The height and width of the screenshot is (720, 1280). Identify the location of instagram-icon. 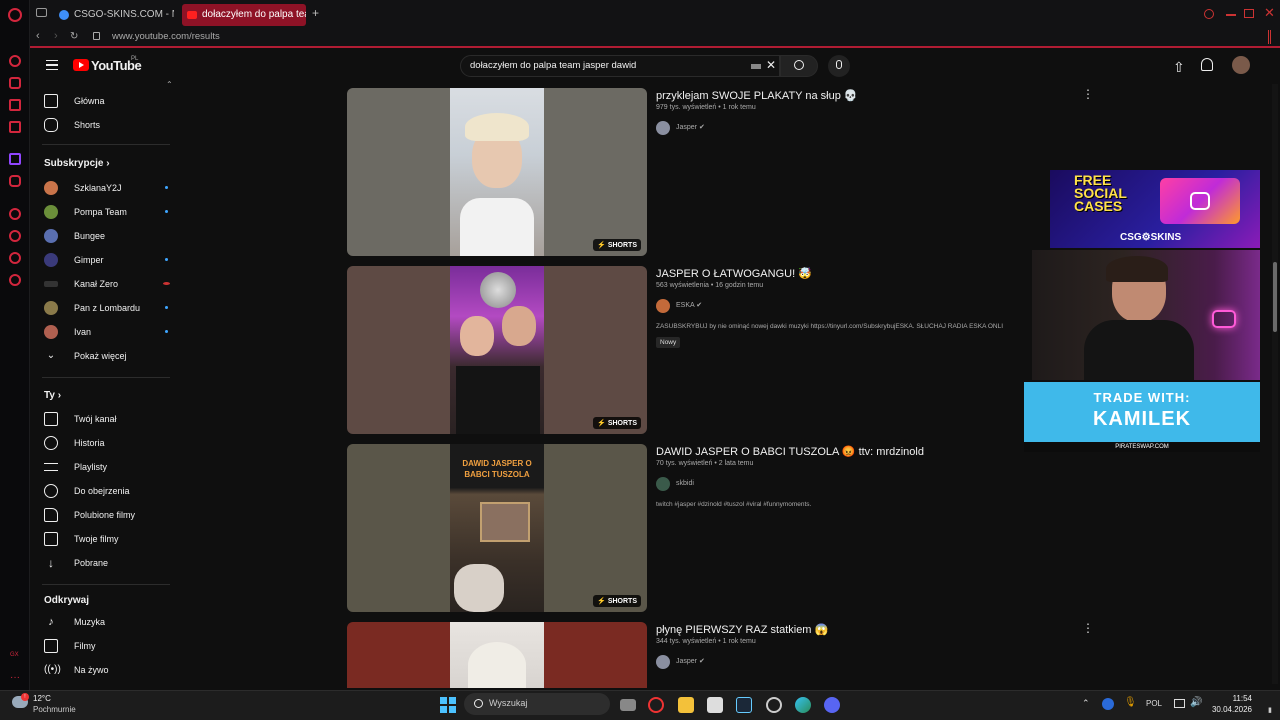
(15, 181).